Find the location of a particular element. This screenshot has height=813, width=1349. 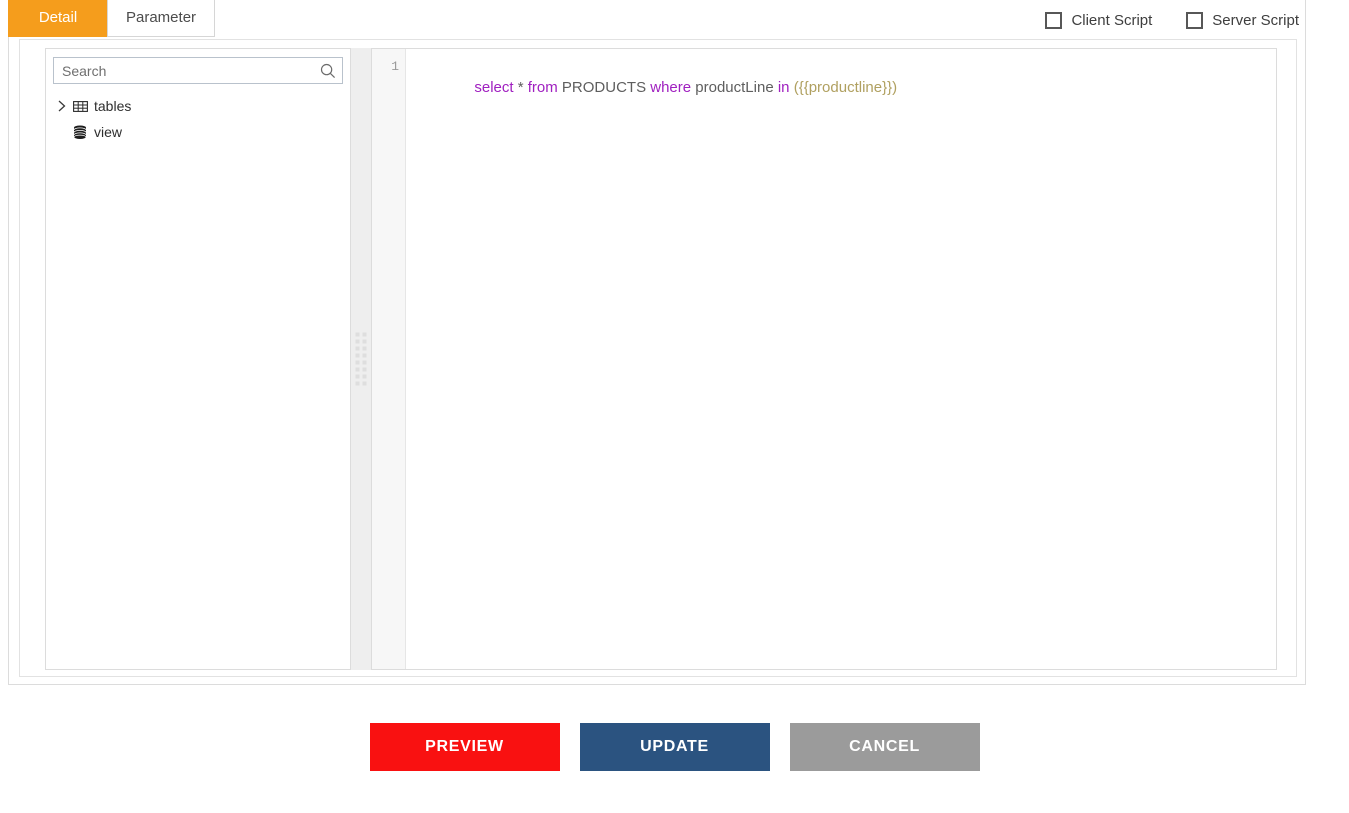

sql-token-variable: ({{productline}}) is located at coordinates (845, 87).